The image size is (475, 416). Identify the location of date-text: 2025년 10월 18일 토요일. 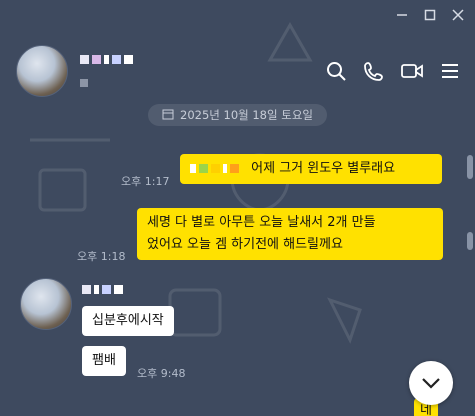
(246, 115).